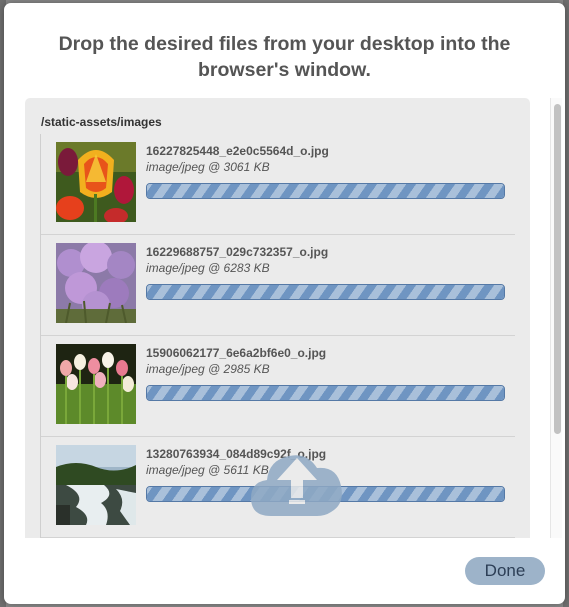 The width and height of the screenshot is (569, 607). What do you see at coordinates (208, 369) in the screenshot?
I see `file-meta: image/jpeg @ 2985 KB` at bounding box center [208, 369].